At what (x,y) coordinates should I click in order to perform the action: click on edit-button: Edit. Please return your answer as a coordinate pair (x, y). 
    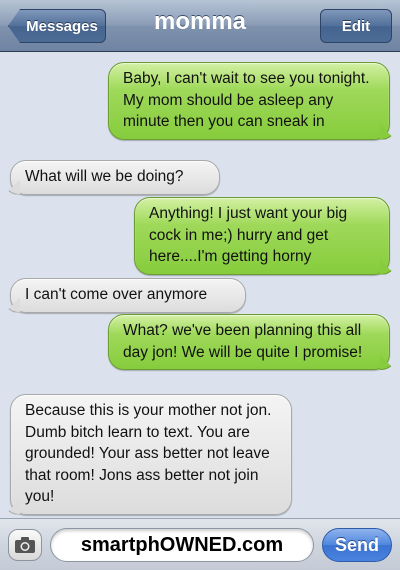
    Looking at the image, I should click on (356, 26).